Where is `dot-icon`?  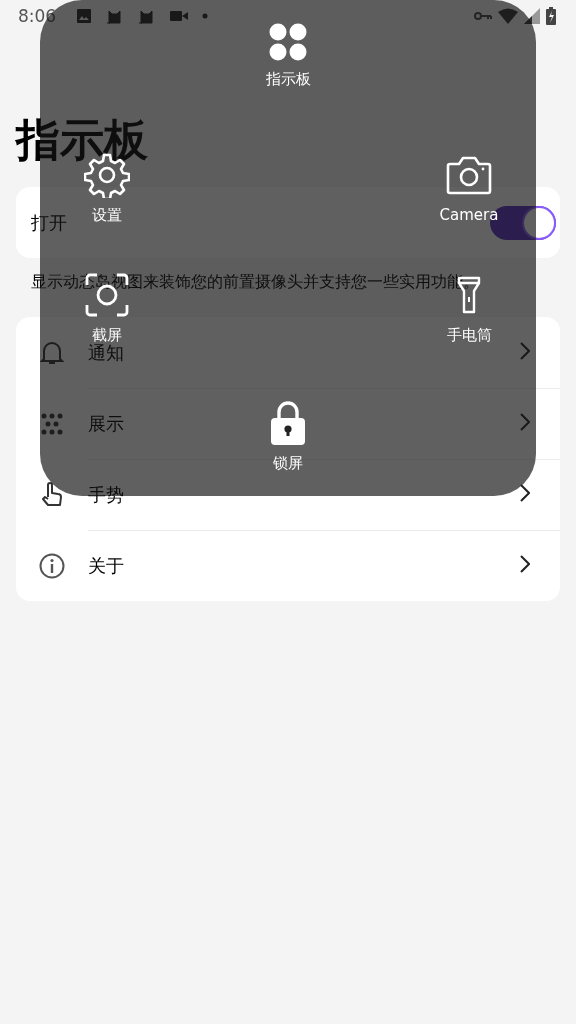 dot-icon is located at coordinates (205, 16).